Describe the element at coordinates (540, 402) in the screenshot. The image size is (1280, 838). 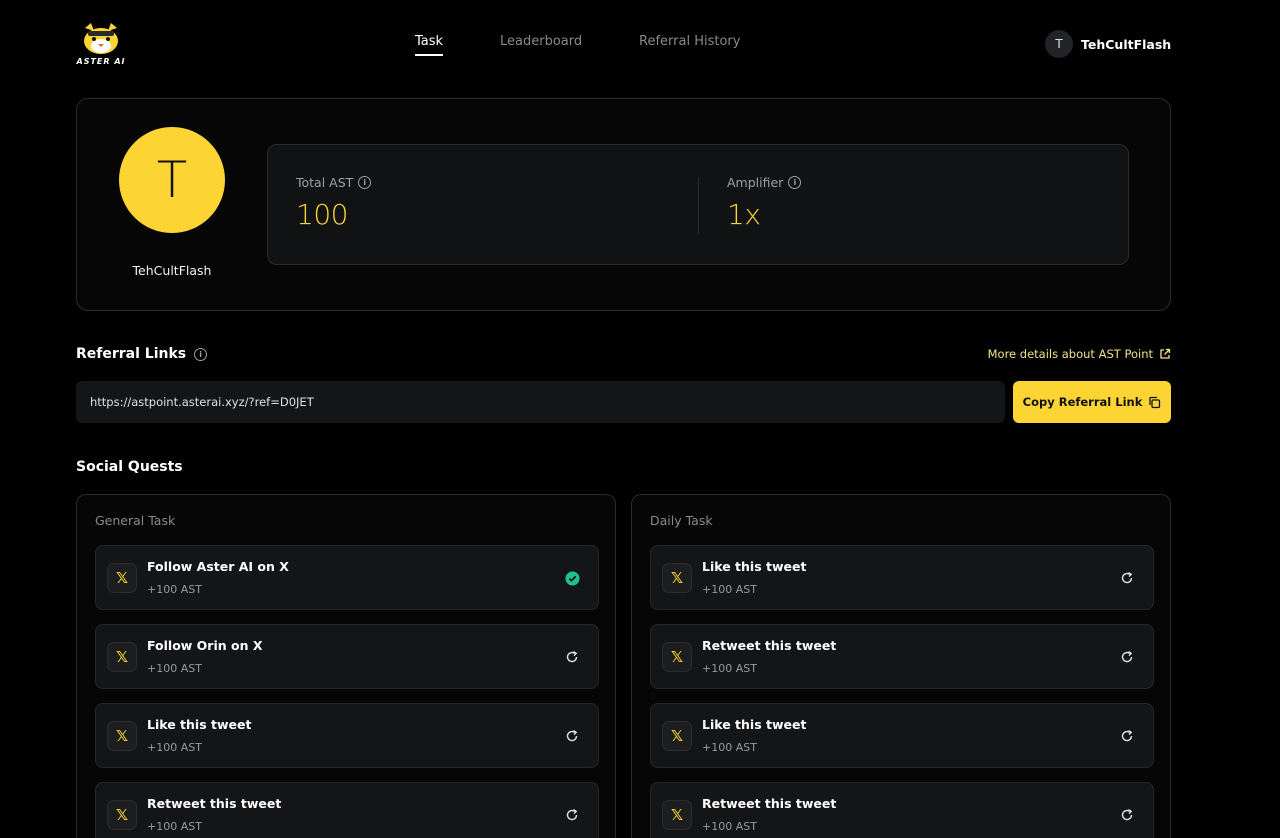
I see `referral-url-field: https://astpoint.asterai.xyz/?ref=D0JET` at that location.